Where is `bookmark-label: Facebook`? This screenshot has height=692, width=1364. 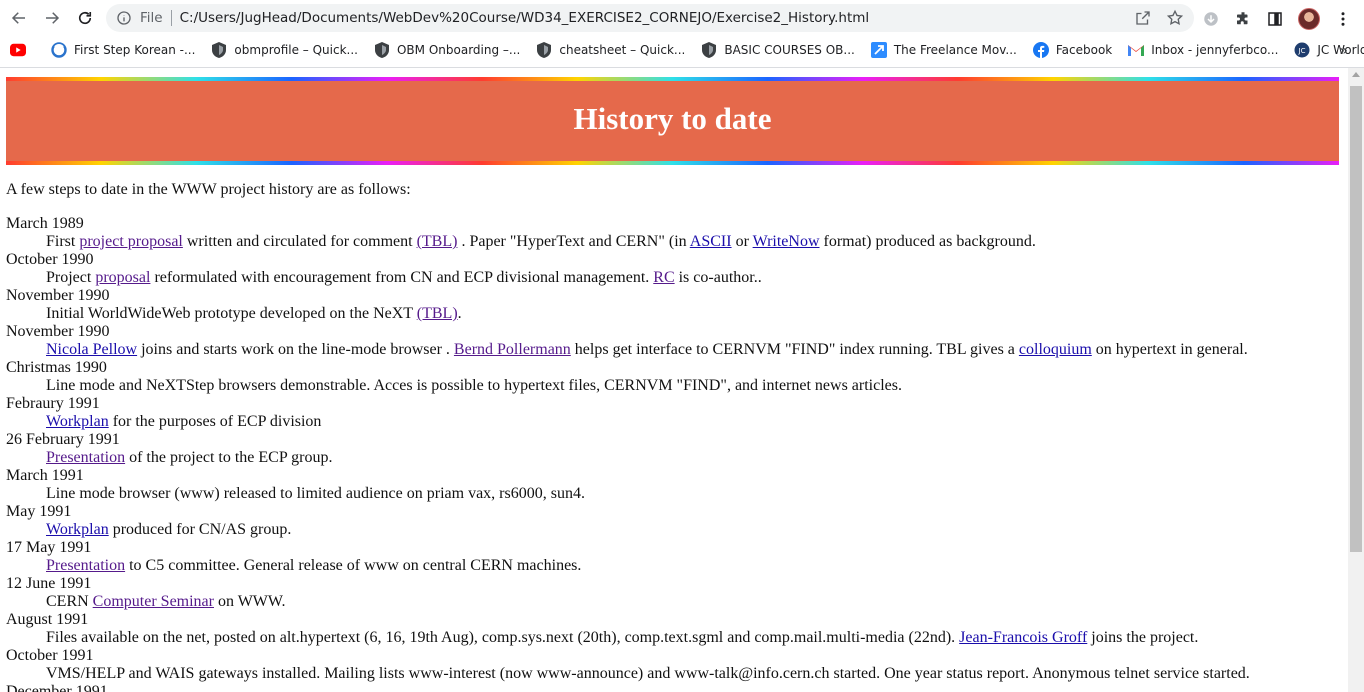
bookmark-label: Facebook is located at coordinates (1084, 50).